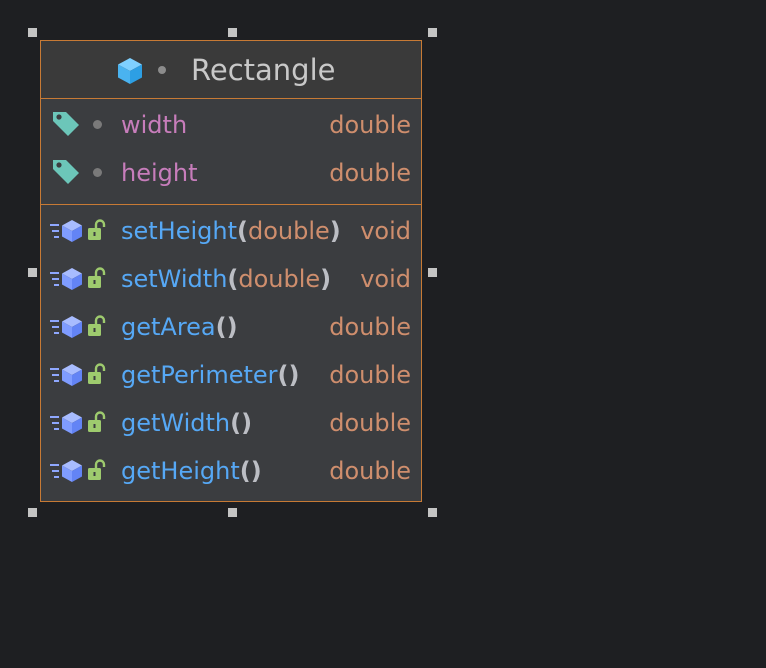 The height and width of the screenshot is (668, 766). Describe the element at coordinates (180, 471) in the screenshot. I see `method-name: getHeight` at that location.